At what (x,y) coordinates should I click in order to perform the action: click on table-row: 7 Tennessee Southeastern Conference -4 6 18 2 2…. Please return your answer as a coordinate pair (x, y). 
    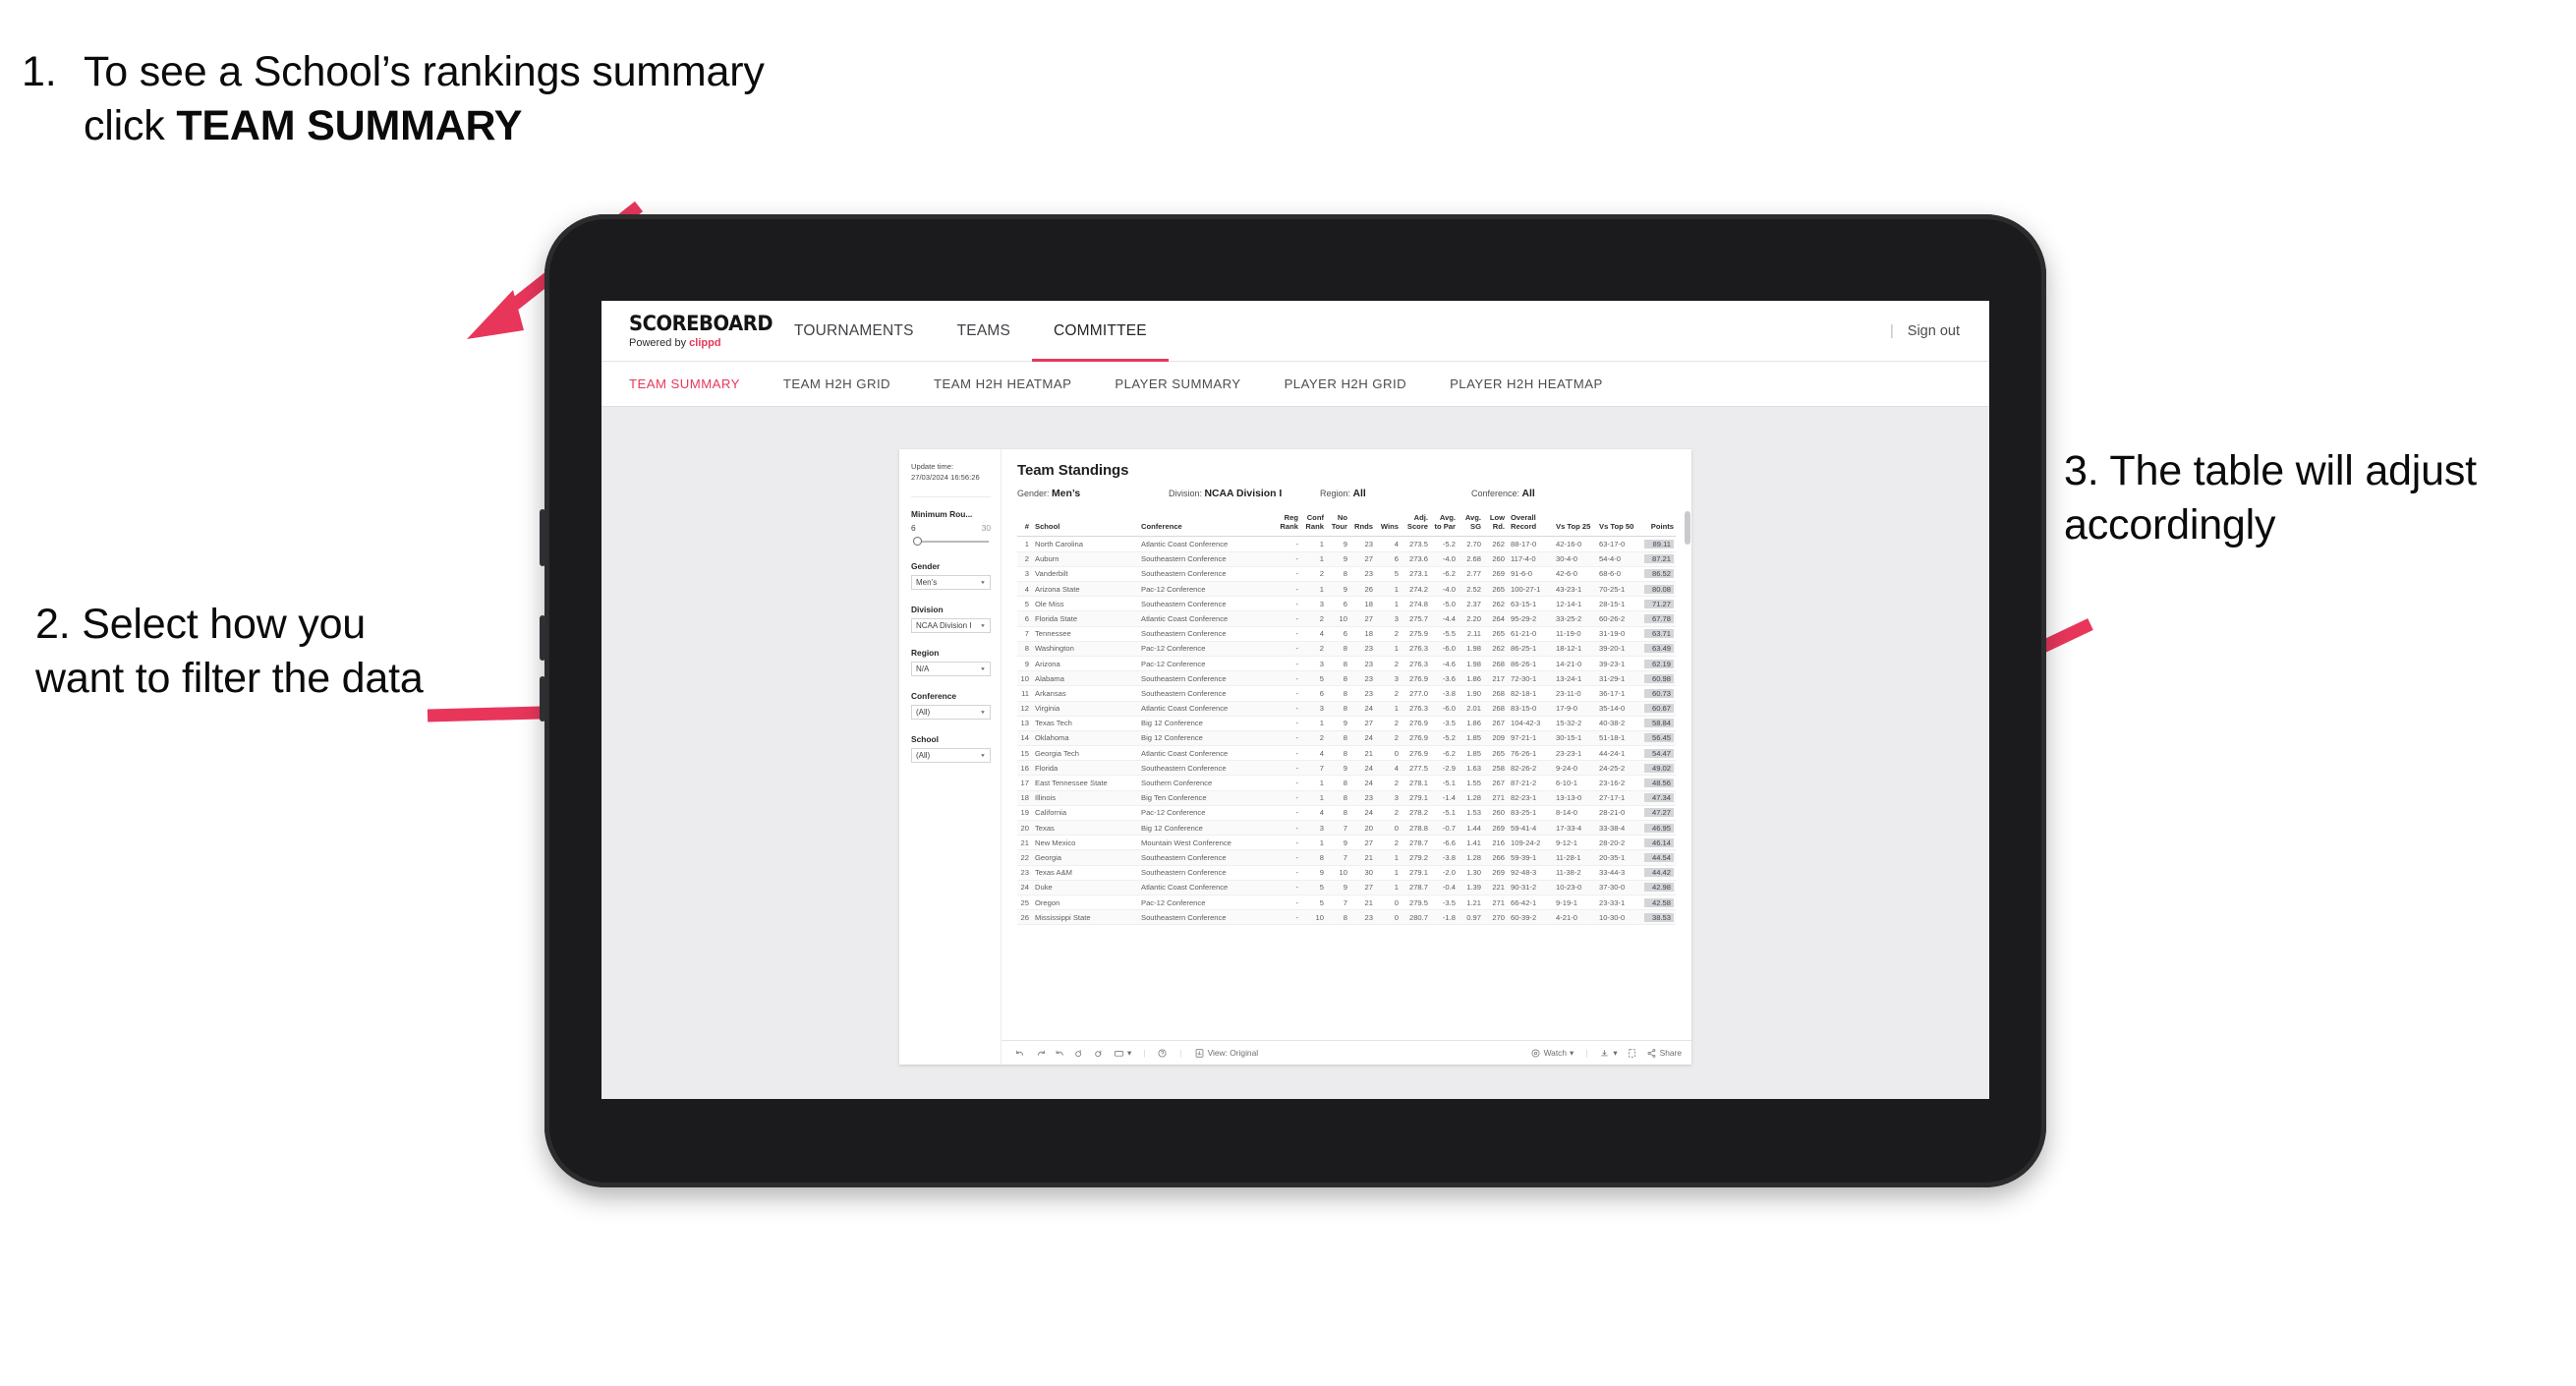
    Looking at the image, I should click on (1347, 634).